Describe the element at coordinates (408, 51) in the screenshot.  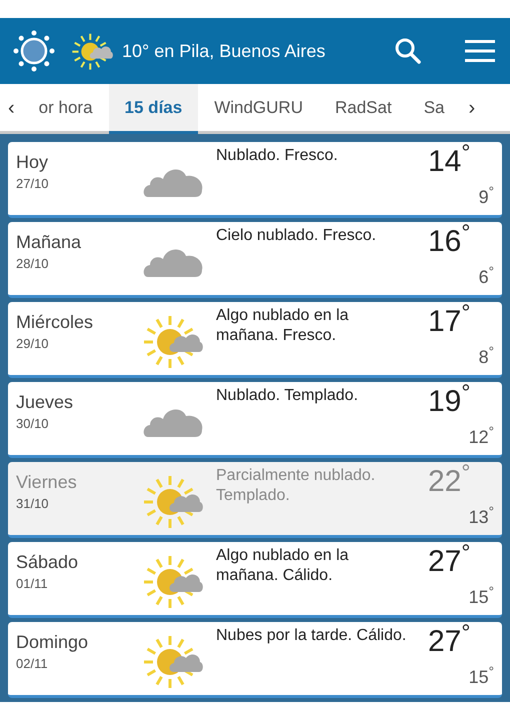
I see `search-icon` at that location.